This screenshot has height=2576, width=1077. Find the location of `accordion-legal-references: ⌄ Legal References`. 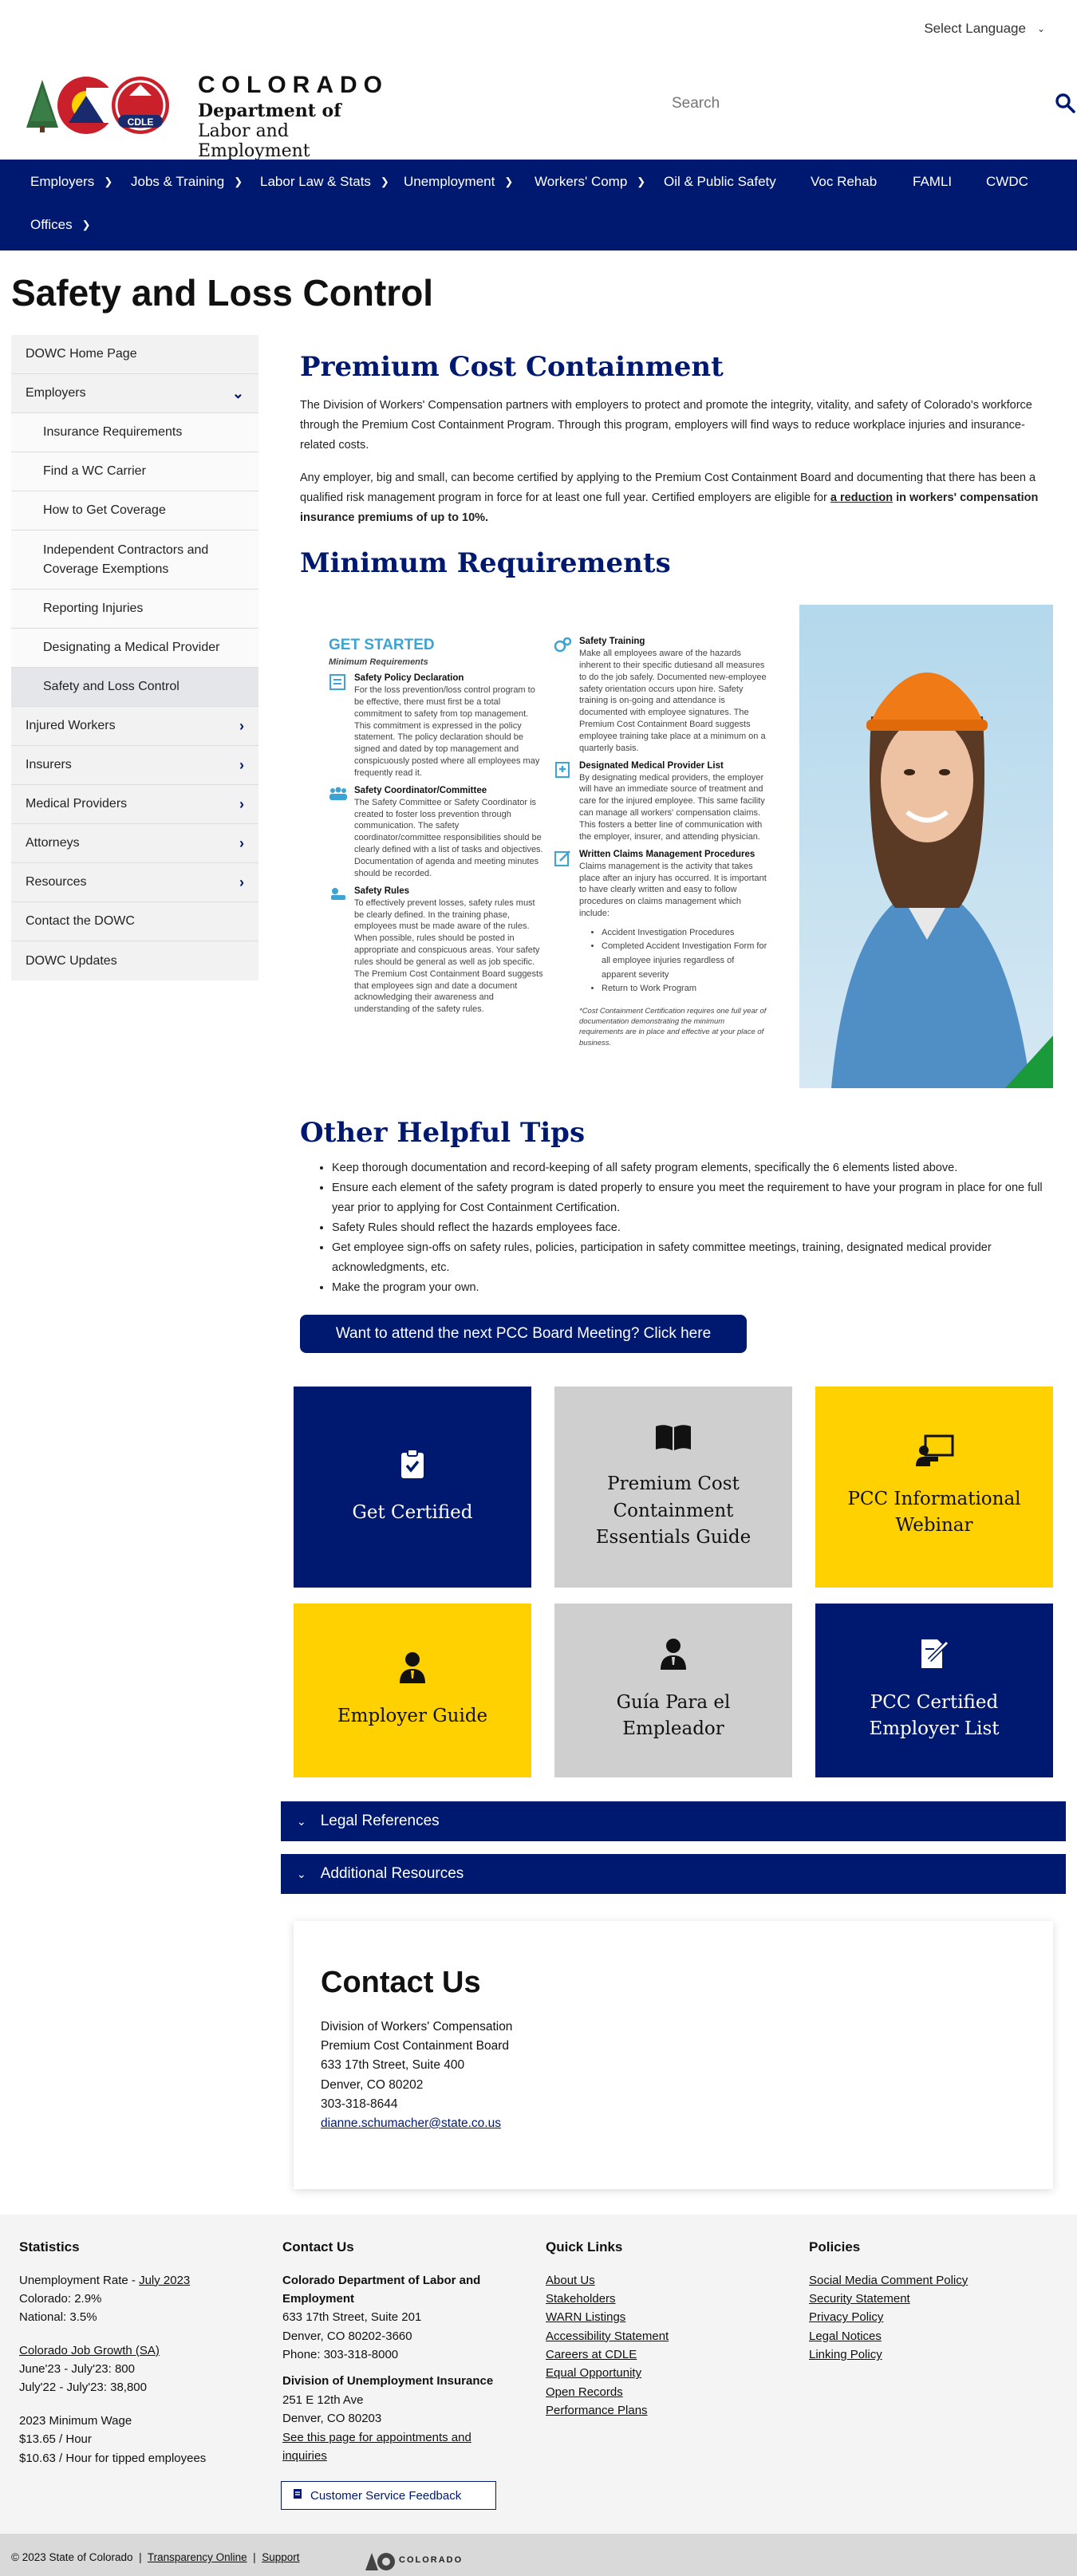

accordion-legal-references: ⌄ Legal References is located at coordinates (673, 1821).